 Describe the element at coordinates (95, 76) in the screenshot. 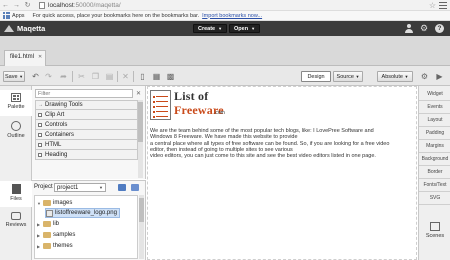

I see `copy-icon: ❐` at that location.